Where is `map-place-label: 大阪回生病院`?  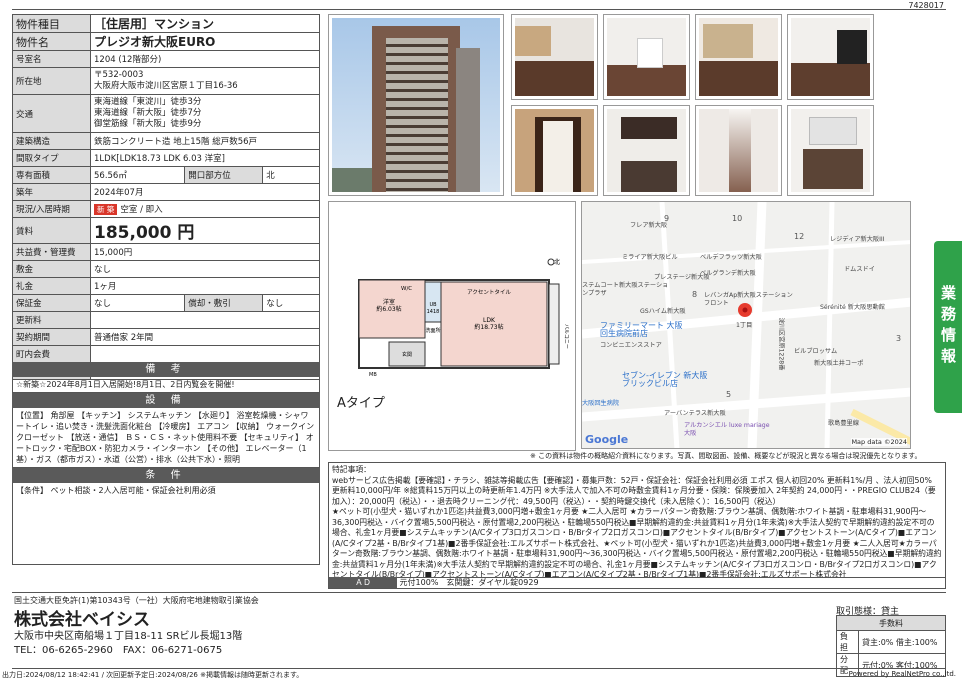 map-place-label: 大阪回生病院 is located at coordinates (600, 404).